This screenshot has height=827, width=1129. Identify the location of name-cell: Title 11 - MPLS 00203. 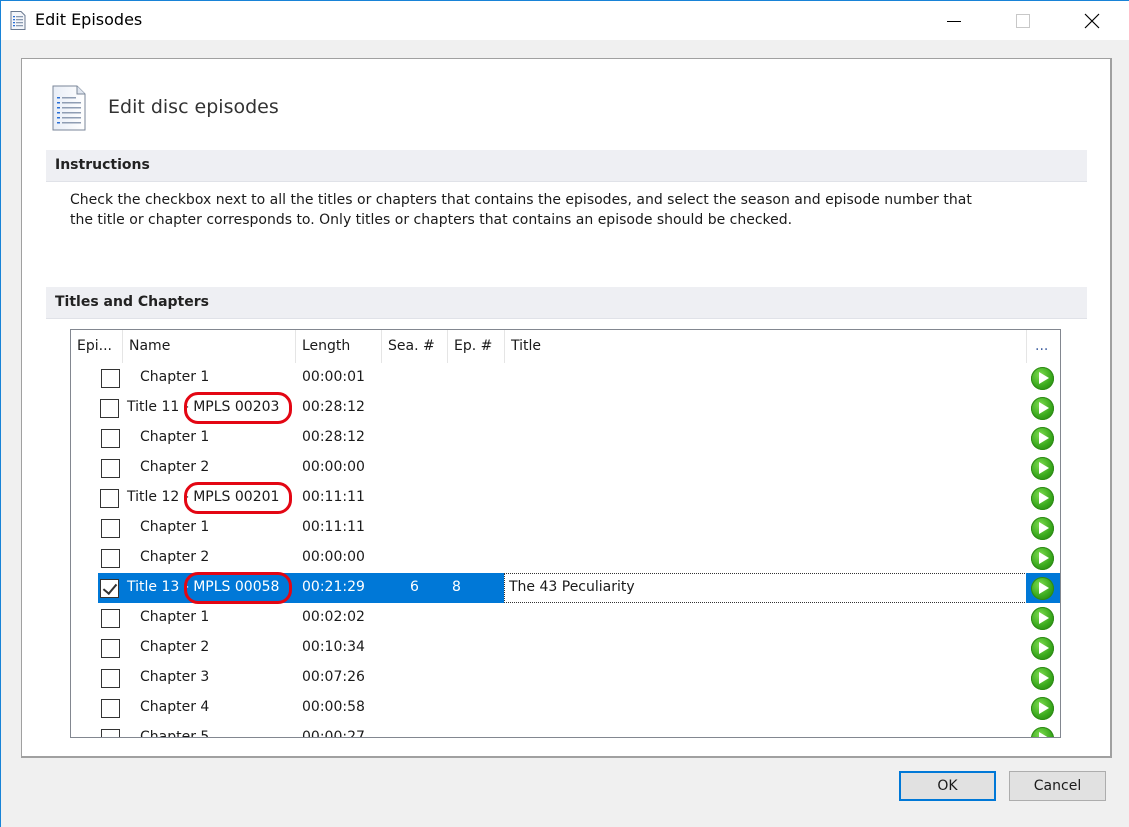
(203, 407).